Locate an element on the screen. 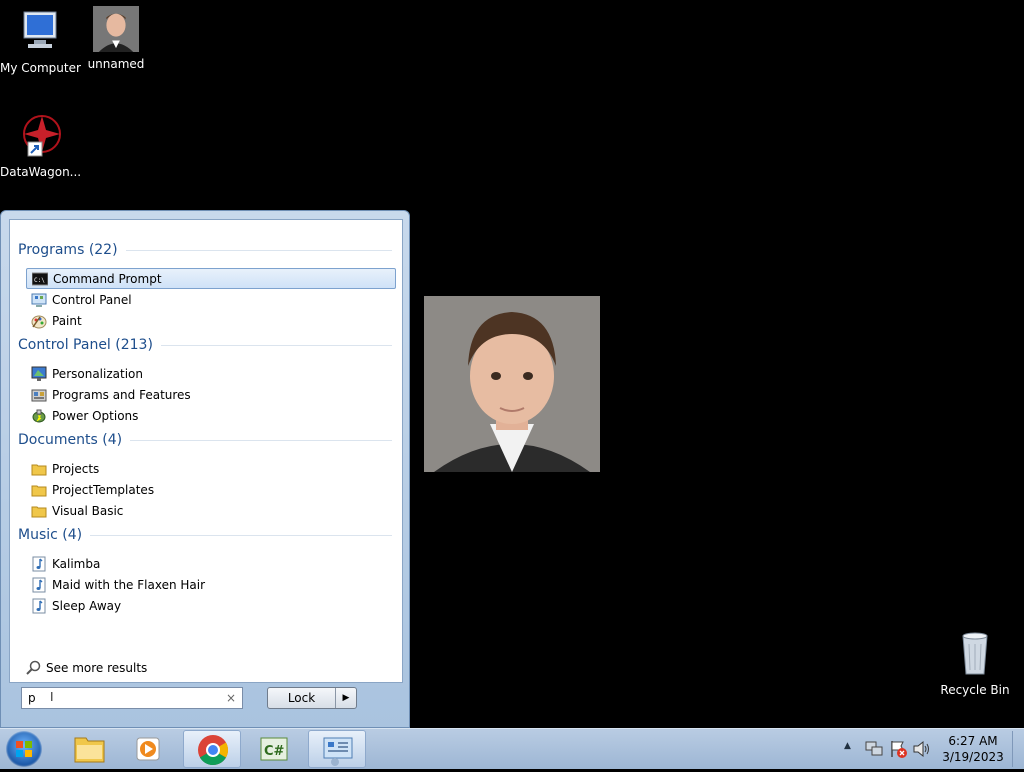  start-button is located at coordinates (24, 749).